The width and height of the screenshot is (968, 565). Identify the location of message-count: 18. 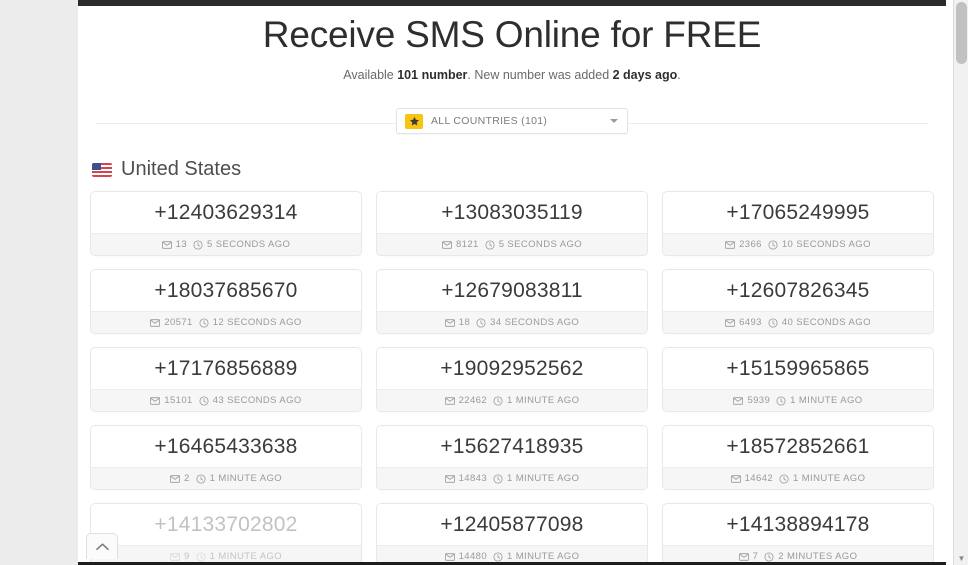
(457, 323).